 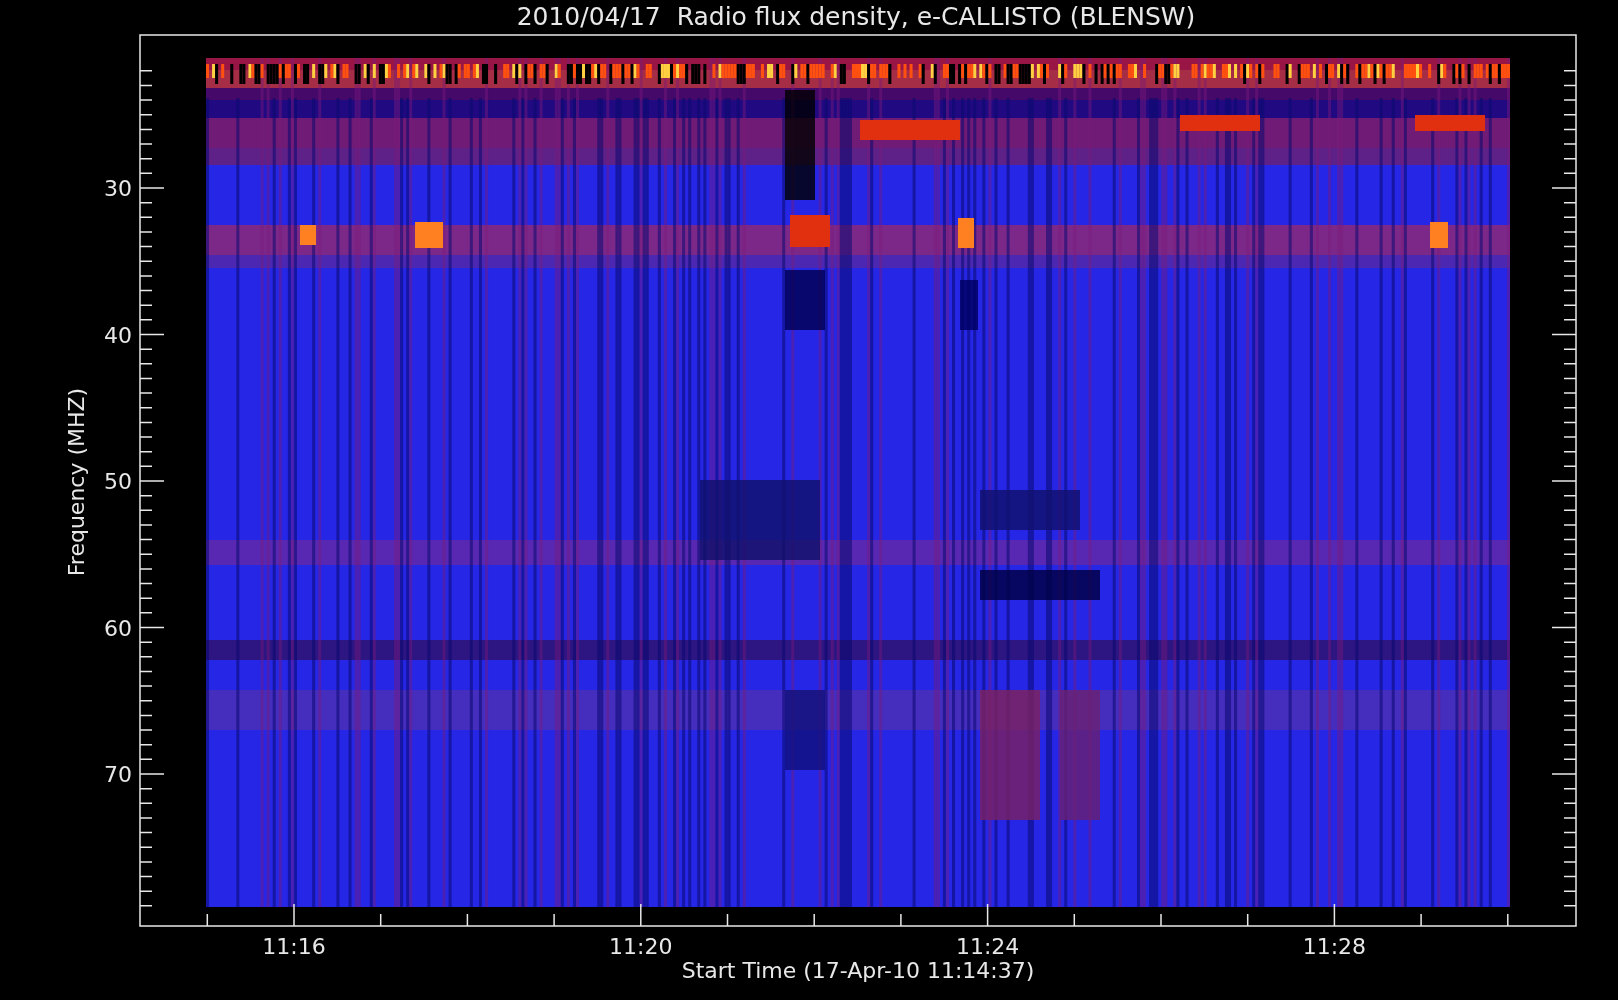 What do you see at coordinates (118, 774) in the screenshot?
I see `y-tick-label: 70` at bounding box center [118, 774].